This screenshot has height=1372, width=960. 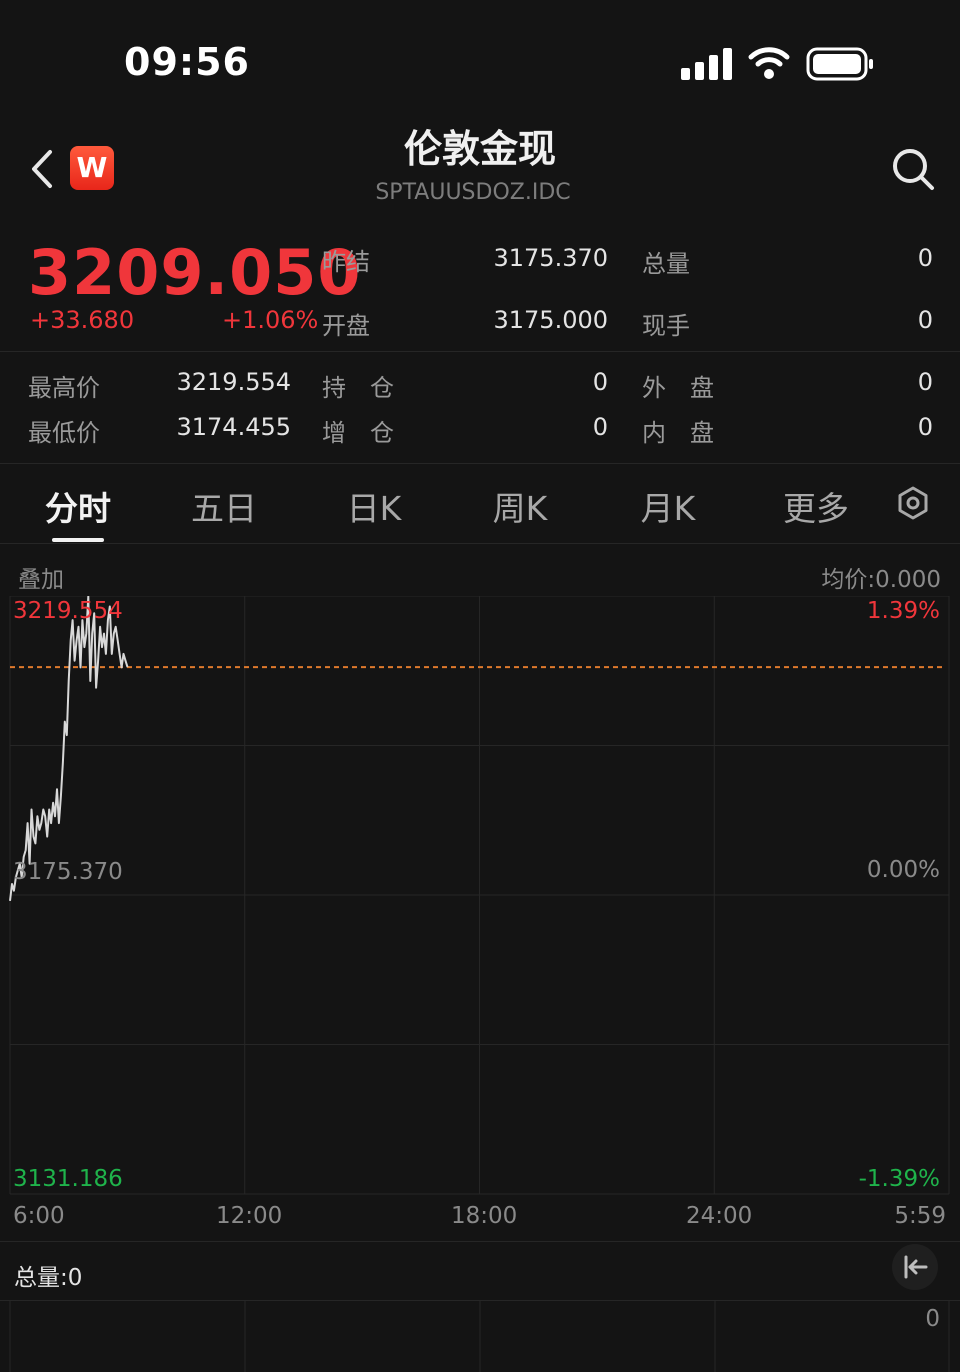 What do you see at coordinates (881, 580) in the screenshot?
I see `average-price: 均价:0.000` at bounding box center [881, 580].